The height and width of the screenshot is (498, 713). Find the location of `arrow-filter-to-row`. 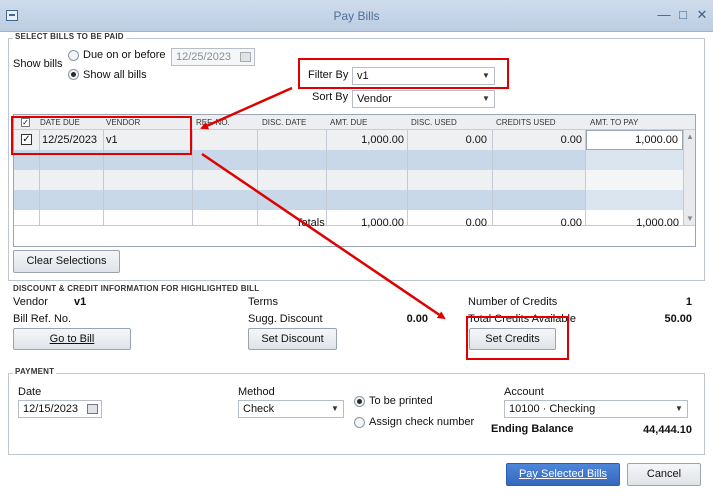

arrow-filter-to-row is located at coordinates (246, 108).